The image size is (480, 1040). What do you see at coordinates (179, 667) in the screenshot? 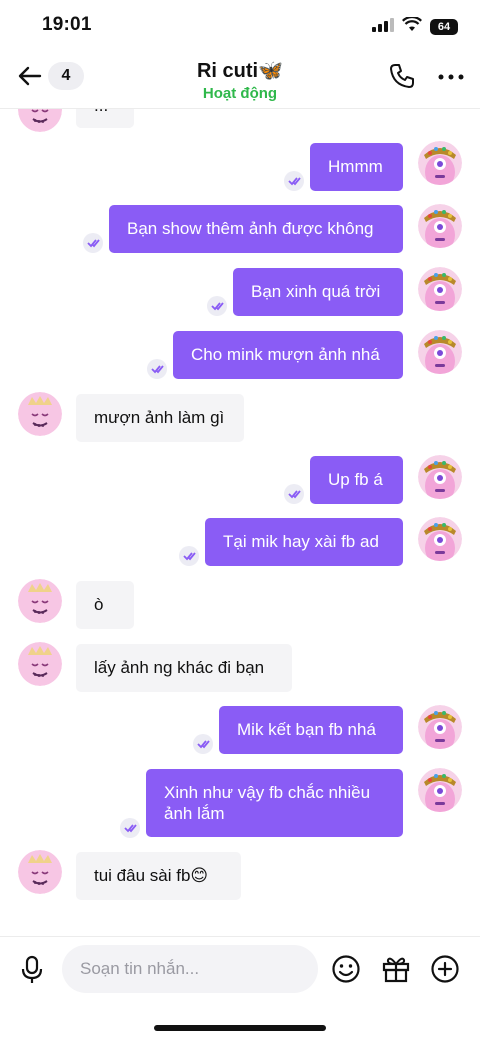
I see `message-text: lấy ảnh ng khác đi bạn` at bounding box center [179, 667].